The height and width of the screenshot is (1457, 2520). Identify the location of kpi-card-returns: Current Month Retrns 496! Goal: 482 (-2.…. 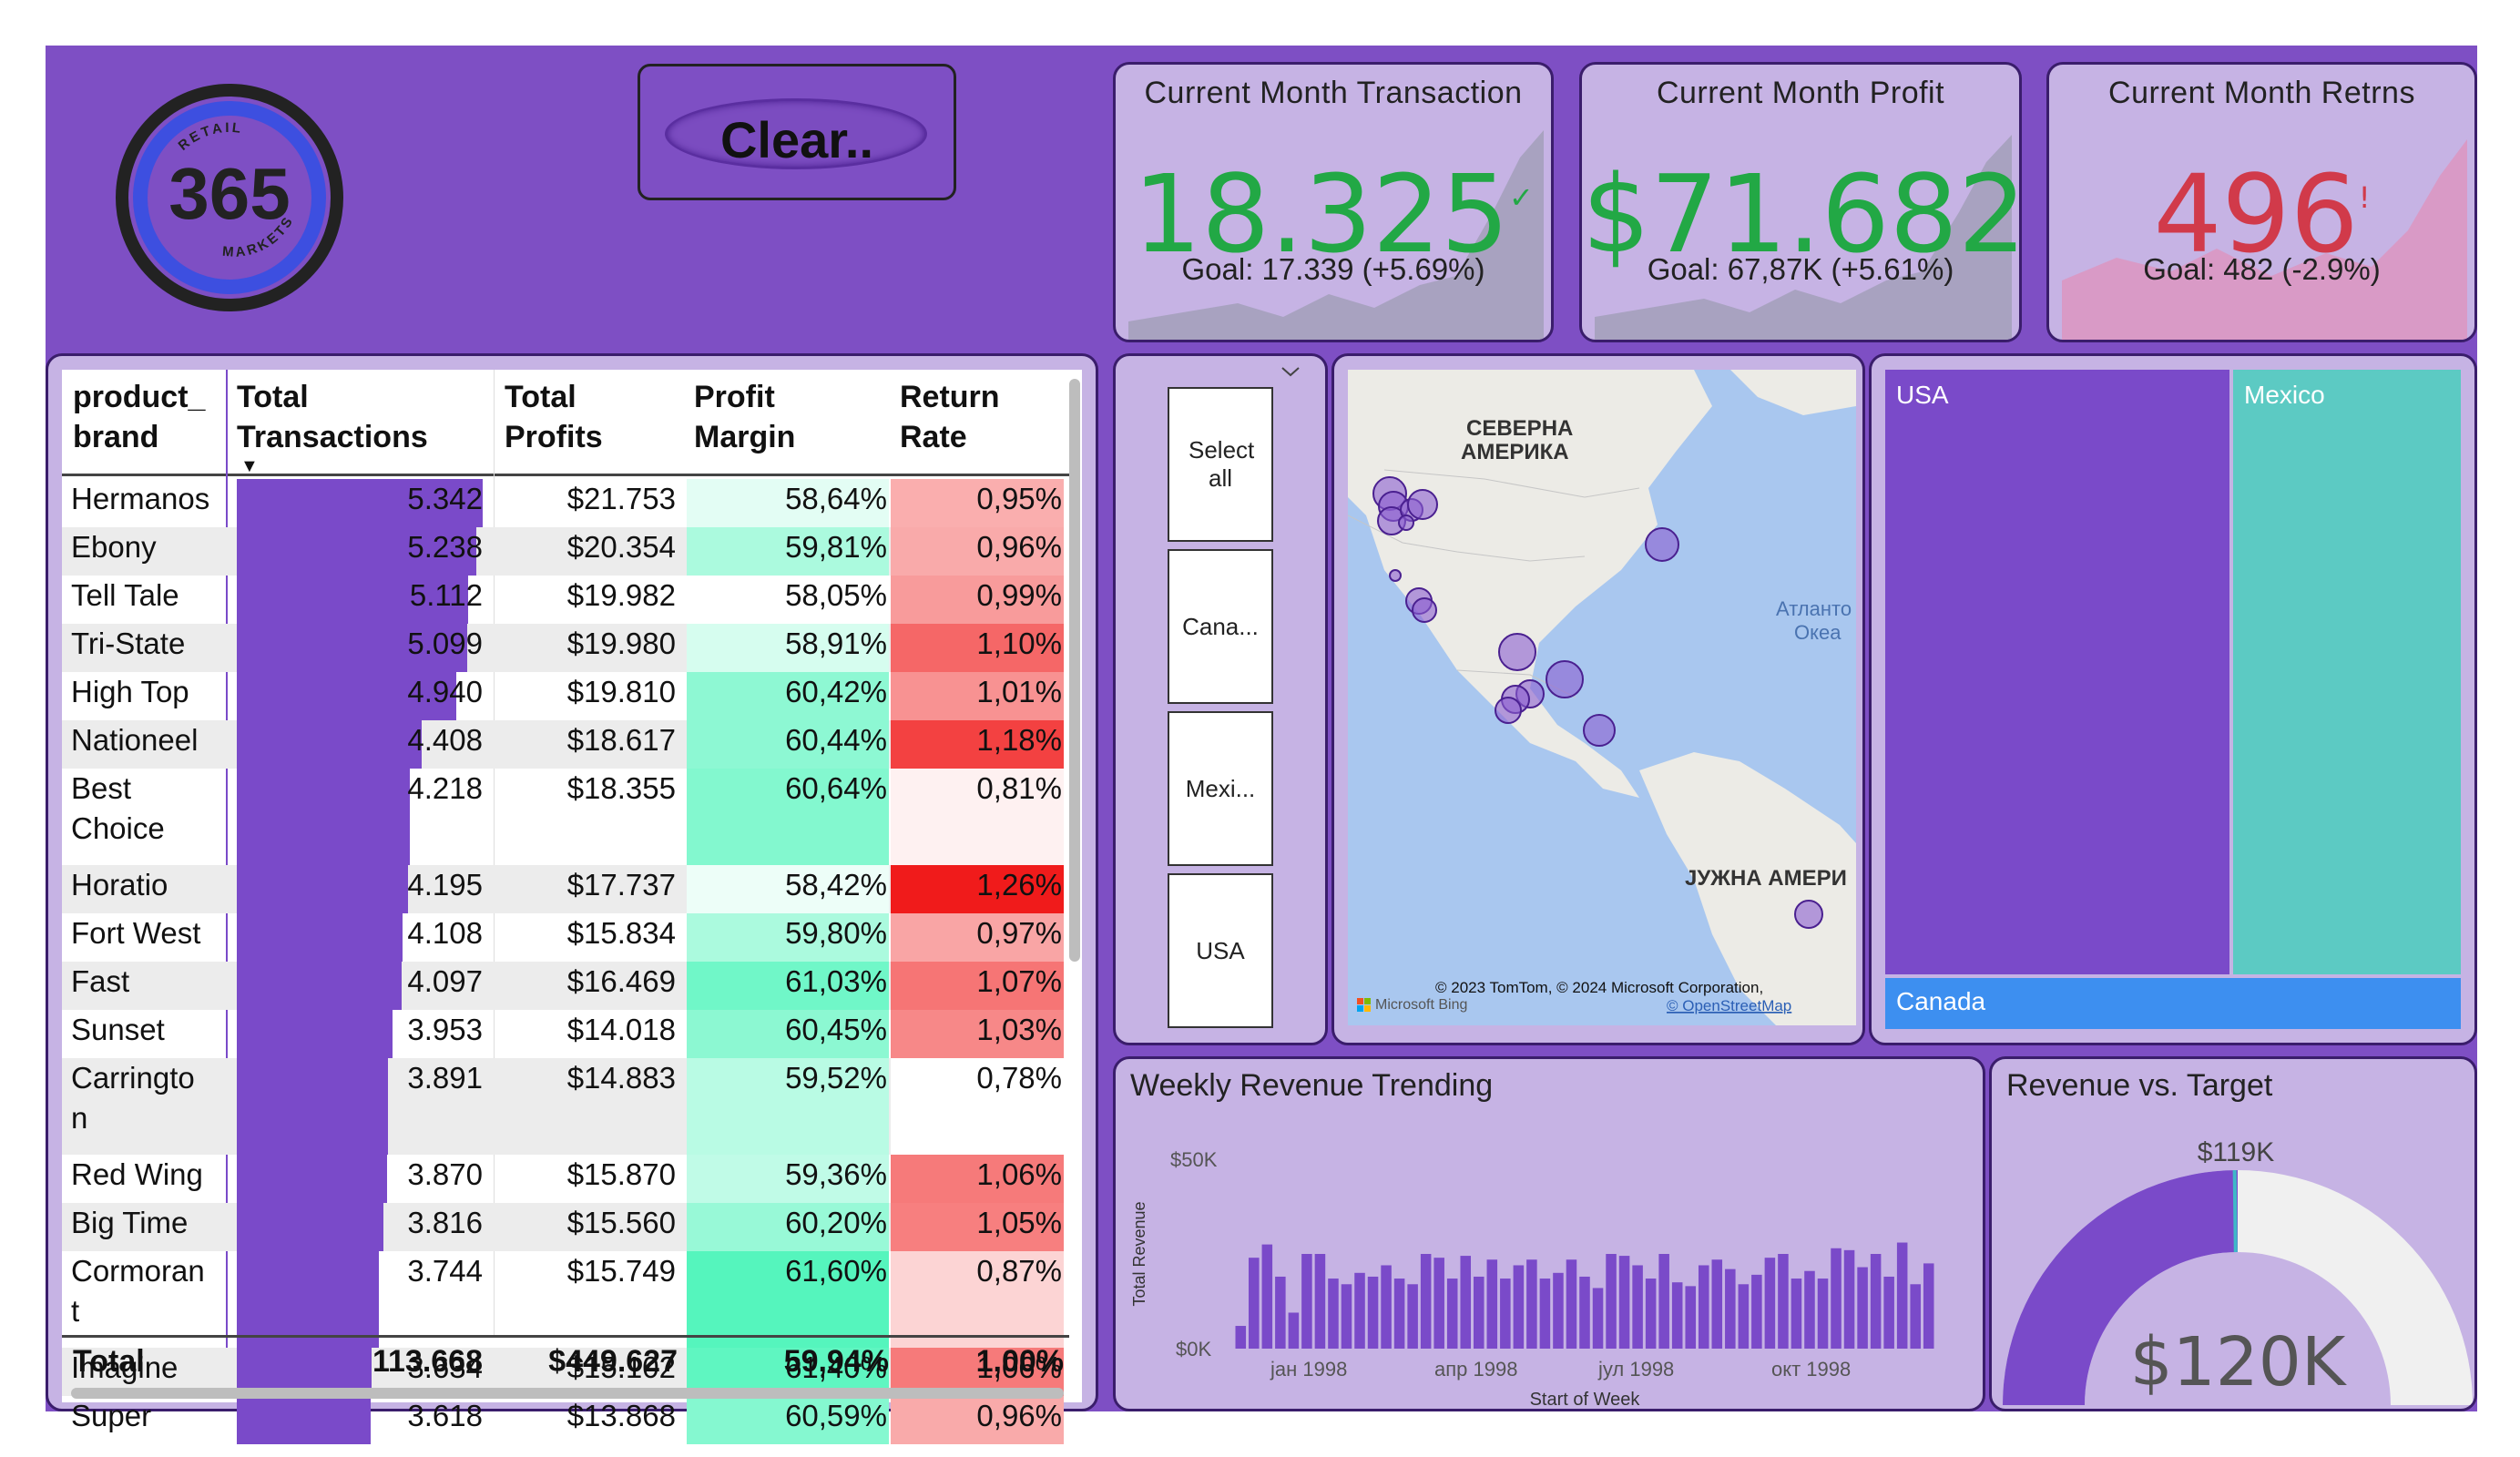
(2261, 202).